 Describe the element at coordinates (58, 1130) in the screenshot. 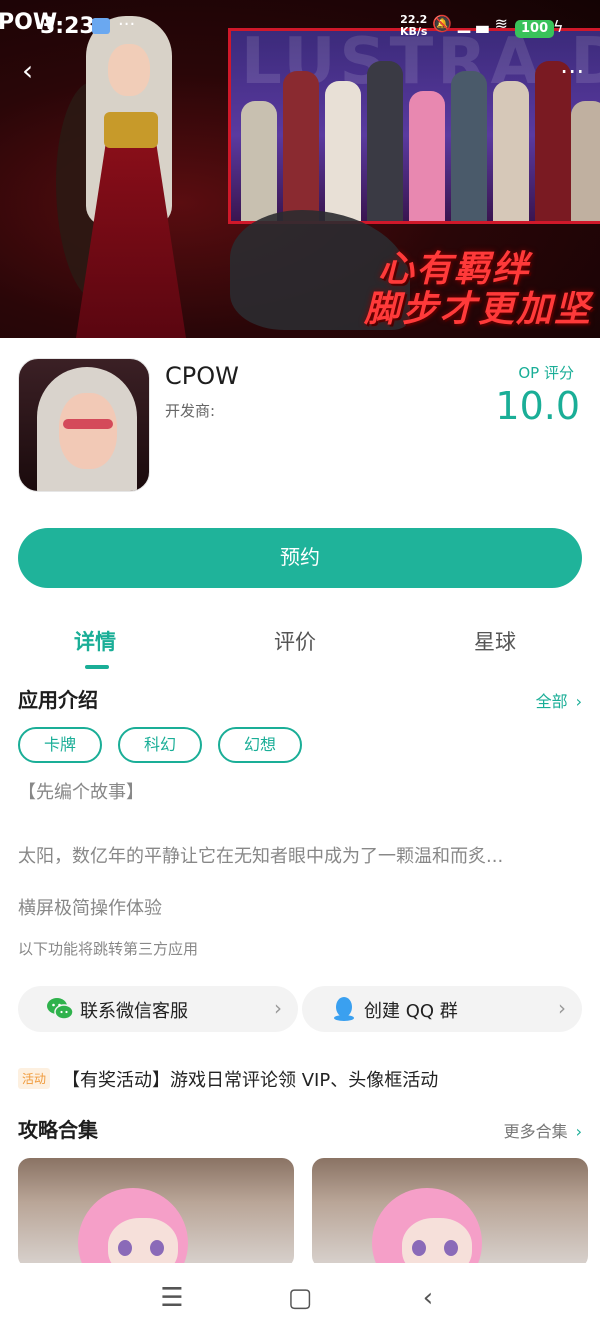

I see `guides-section-title: 攻略合集` at that location.